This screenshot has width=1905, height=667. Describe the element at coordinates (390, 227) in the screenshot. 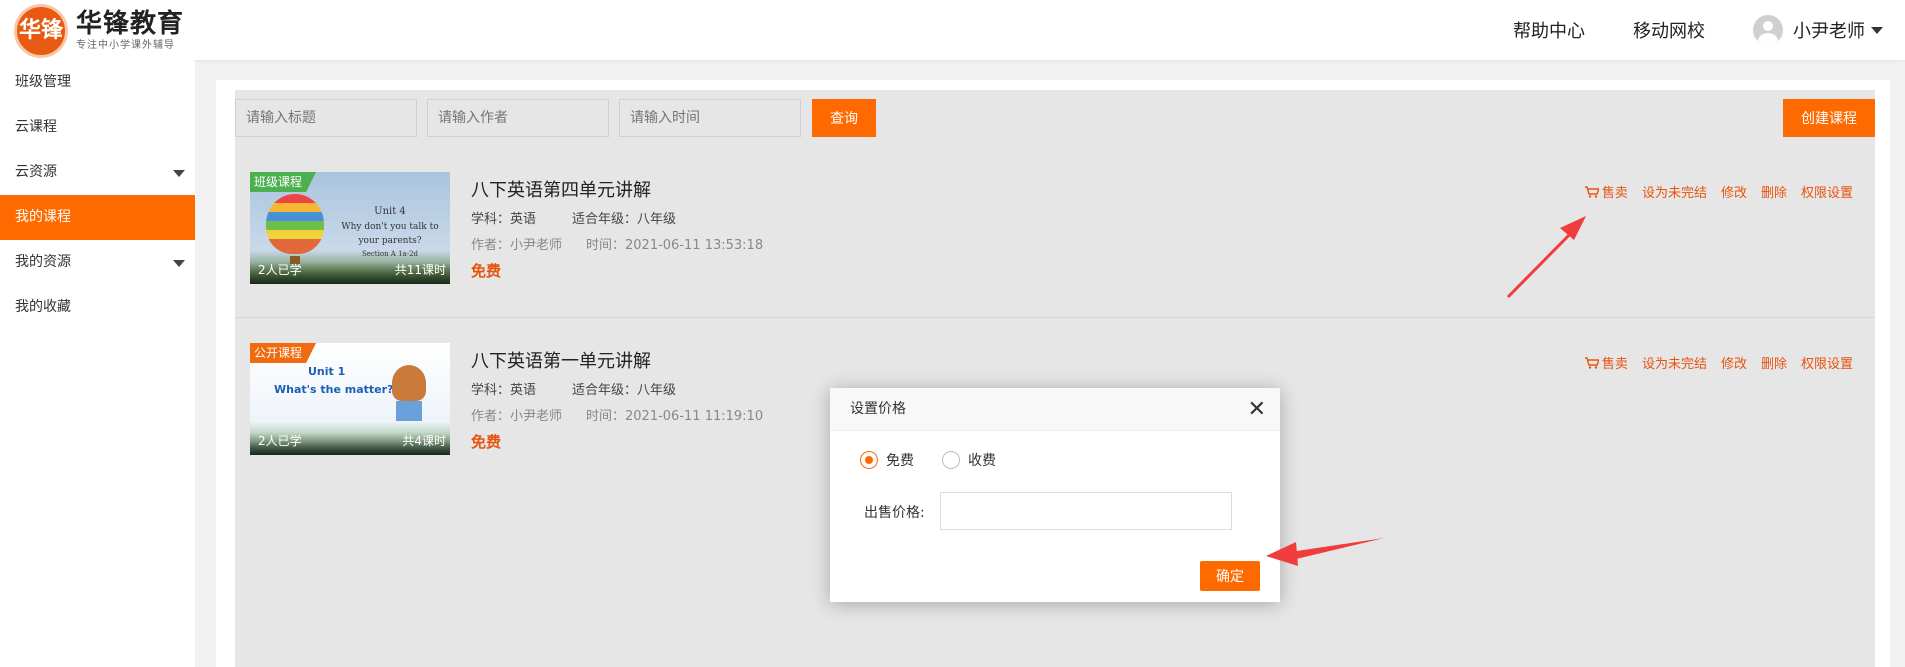

I see `thumb-line: Why don't you talk to` at that location.